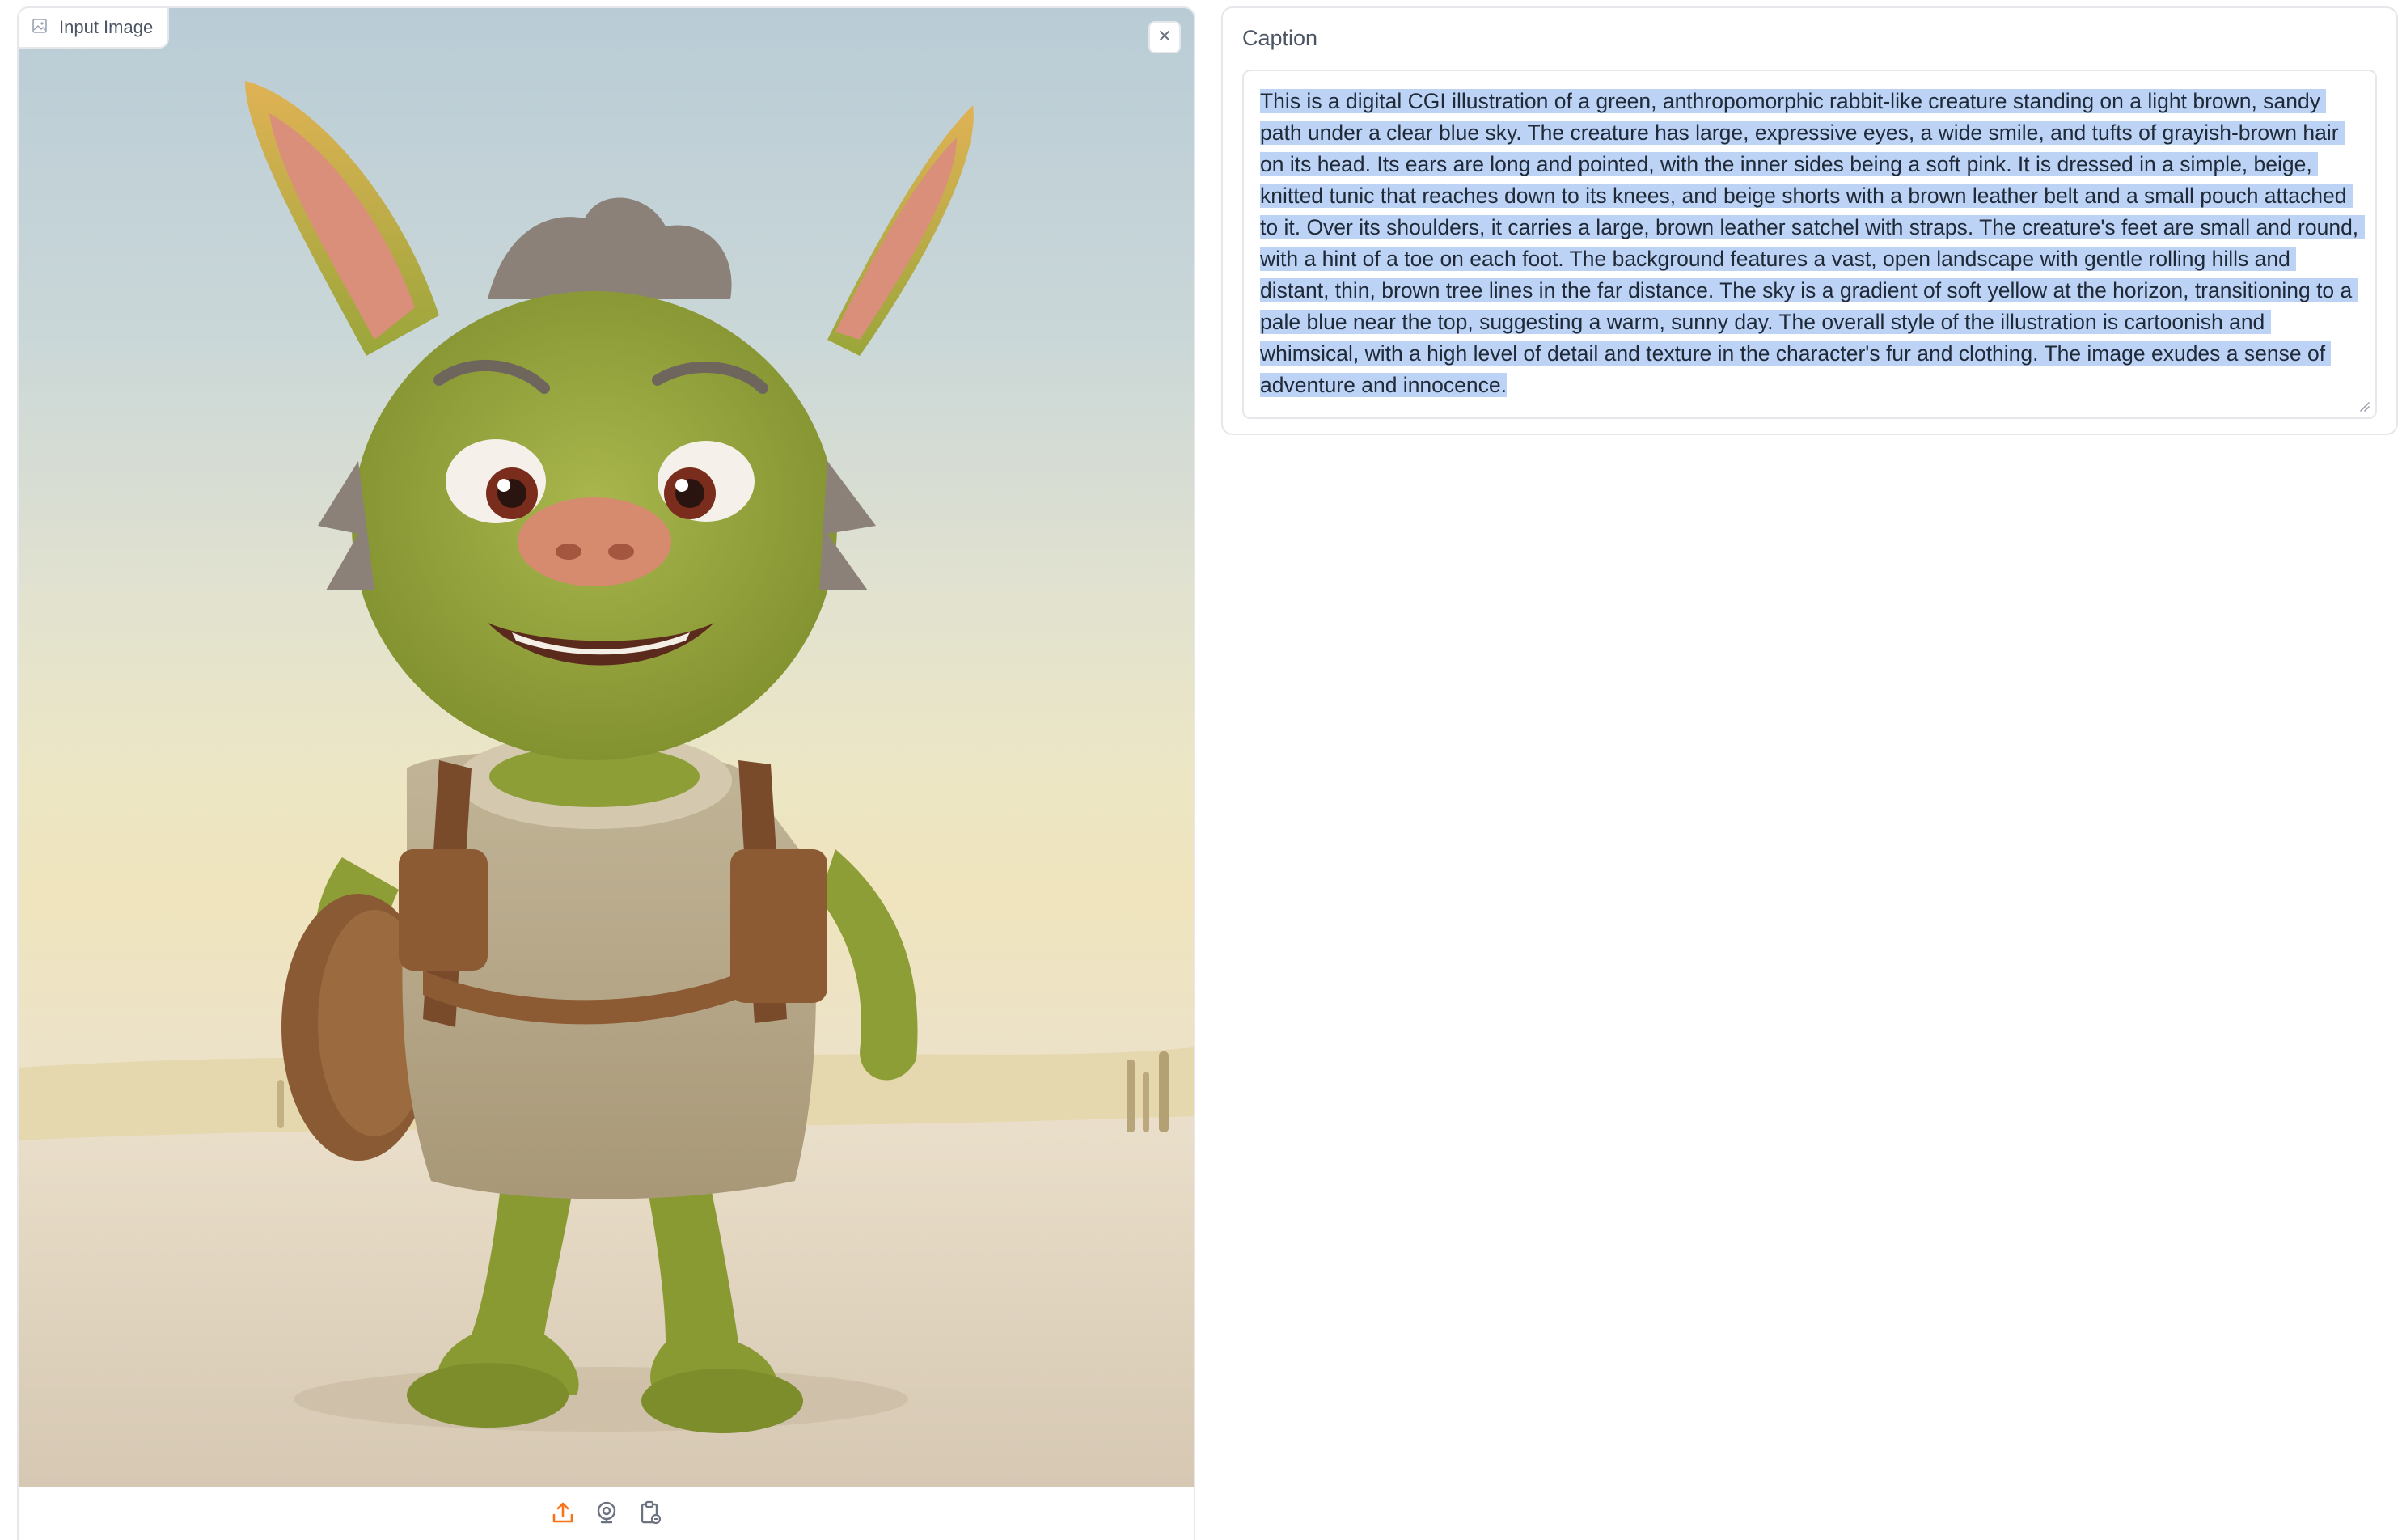 The image size is (2402, 1540). I want to click on clear-image-button, so click(1164, 37).